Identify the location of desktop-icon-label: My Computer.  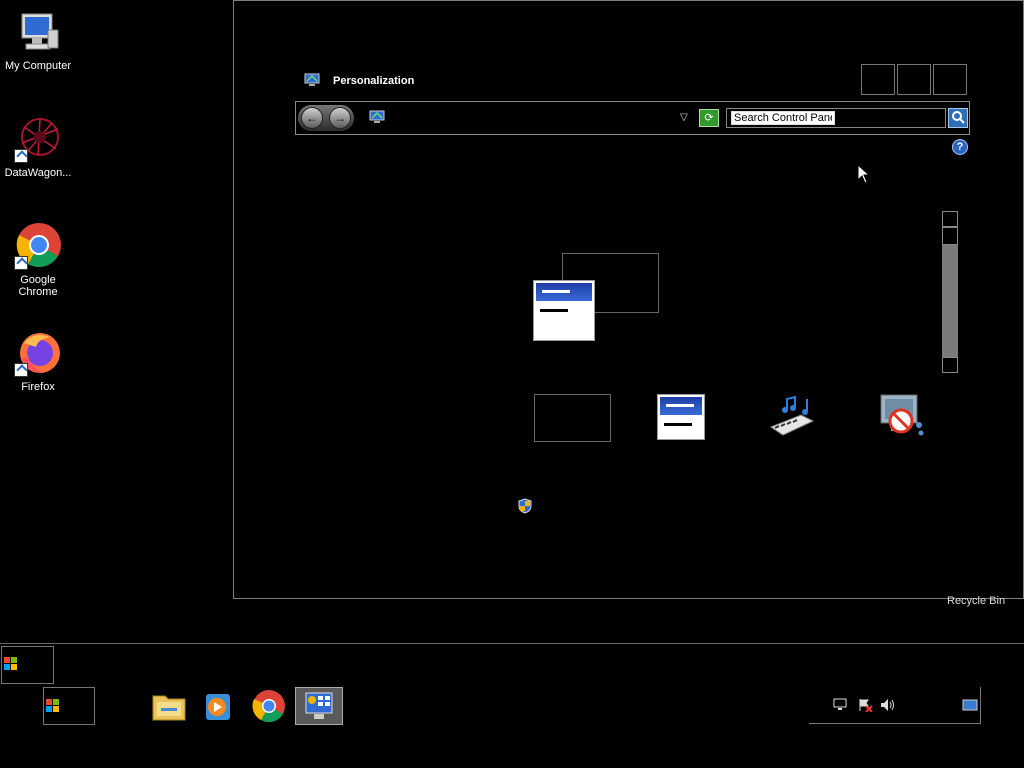
(38, 66).